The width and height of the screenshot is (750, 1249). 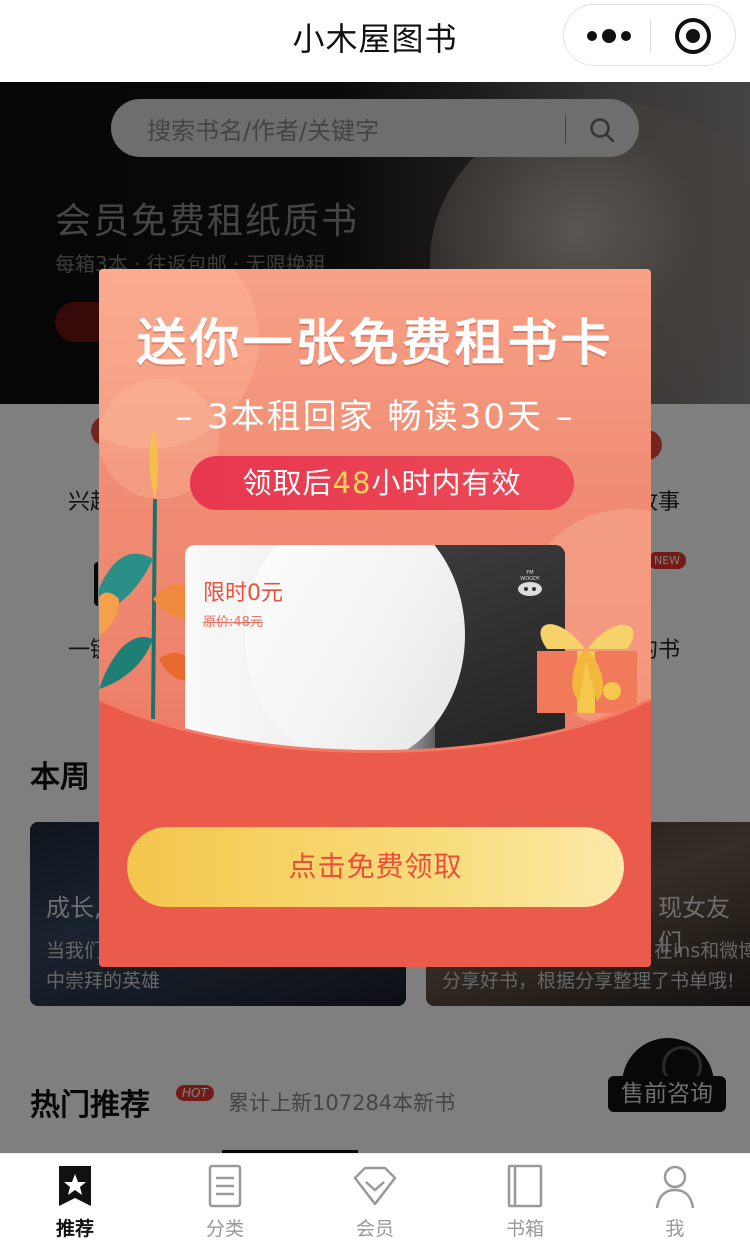 What do you see at coordinates (374, 1229) in the screenshot?
I see `tab-label: 会员` at bounding box center [374, 1229].